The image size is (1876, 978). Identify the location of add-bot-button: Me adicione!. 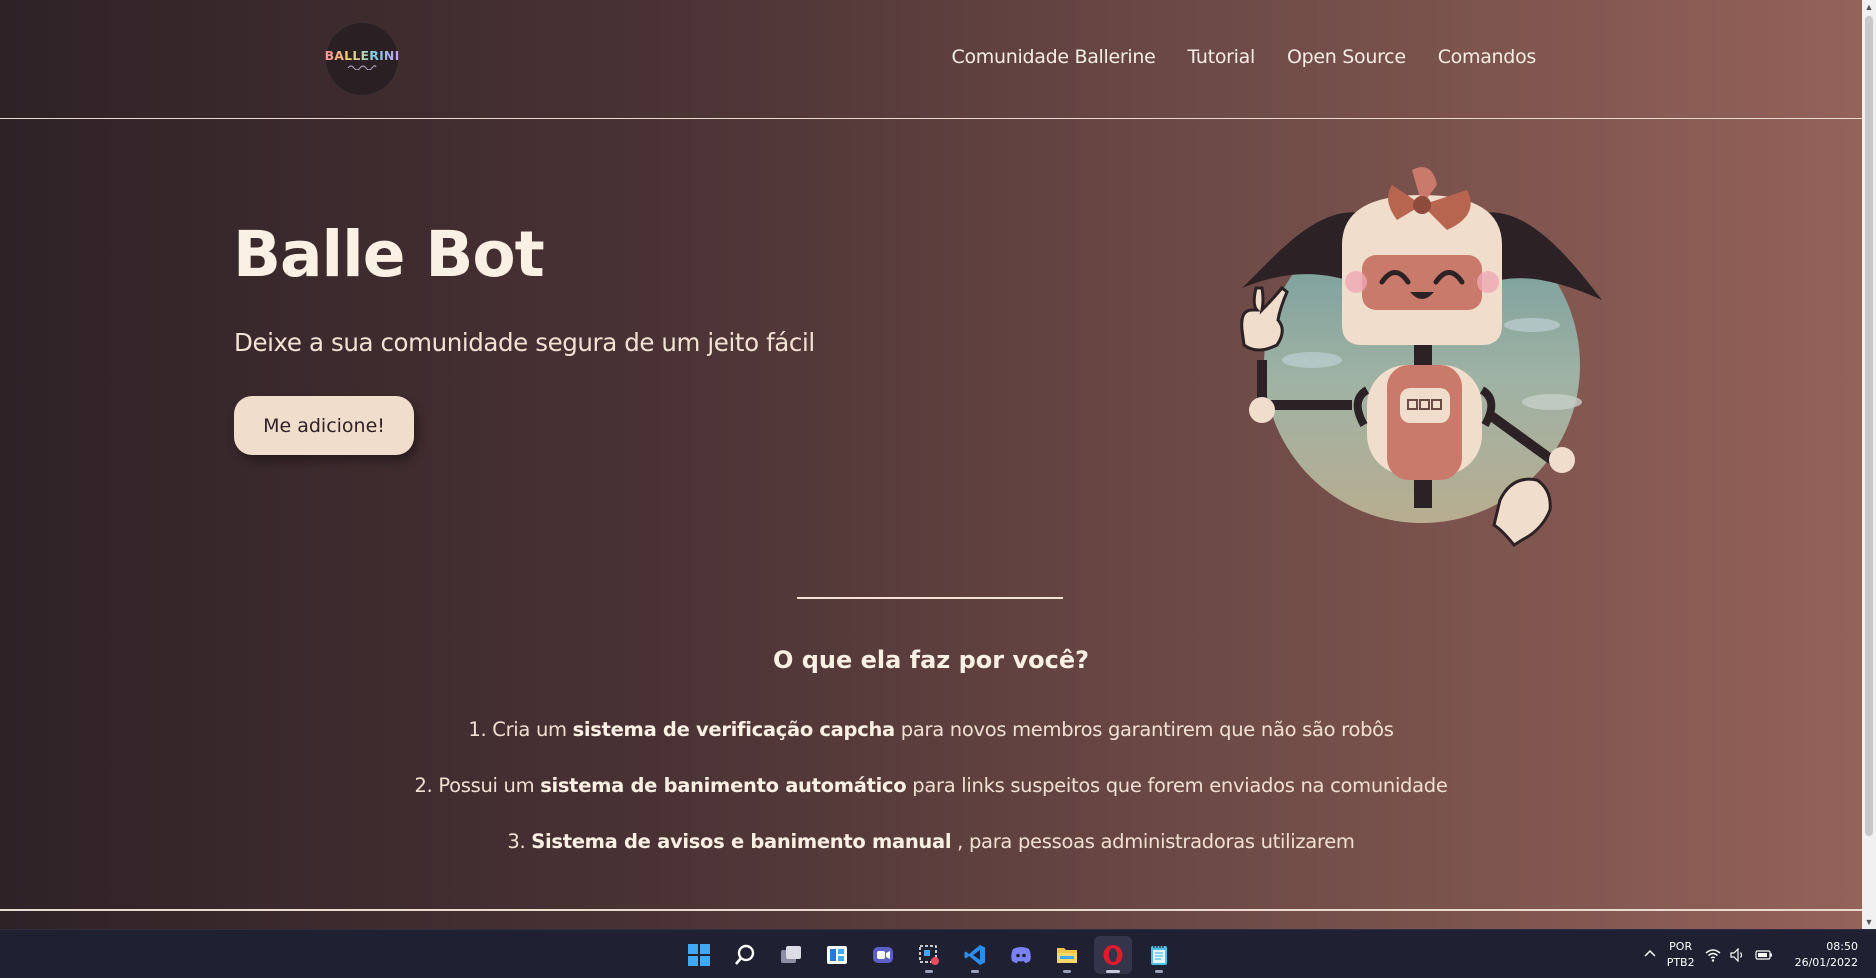
(324, 425).